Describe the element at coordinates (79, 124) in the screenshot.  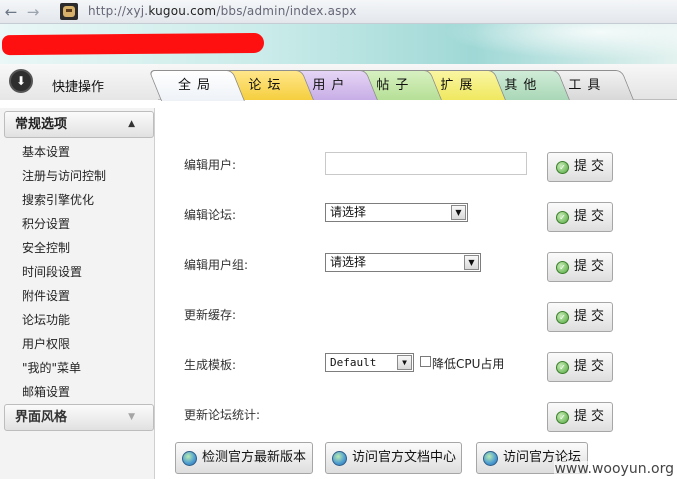
I see `sidebar-group-general: 常规选项 ▲` at that location.